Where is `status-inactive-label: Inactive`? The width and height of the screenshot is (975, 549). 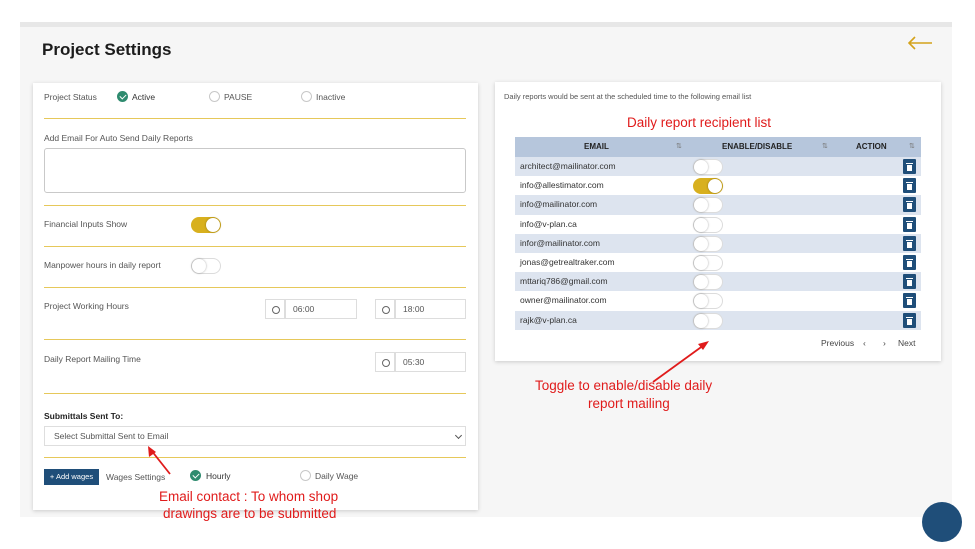 status-inactive-label: Inactive is located at coordinates (331, 97).